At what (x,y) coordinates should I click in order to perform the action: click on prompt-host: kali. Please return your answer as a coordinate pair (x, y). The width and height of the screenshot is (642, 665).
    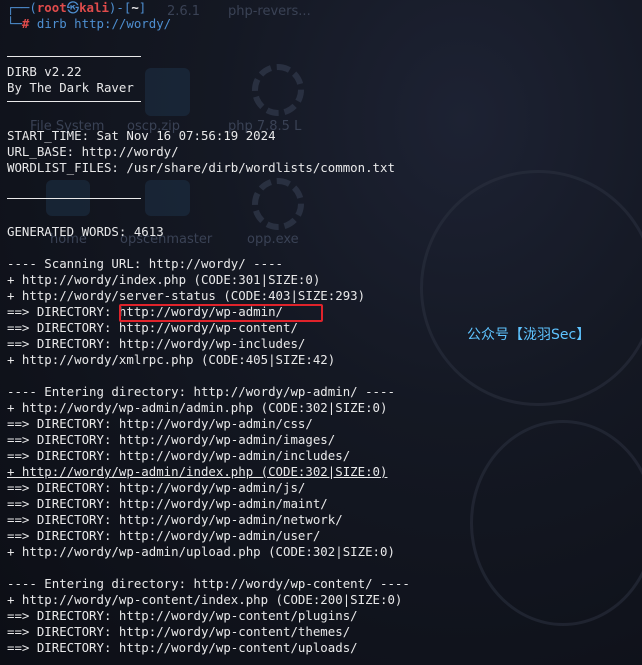
    Looking at the image, I should click on (94, 7).